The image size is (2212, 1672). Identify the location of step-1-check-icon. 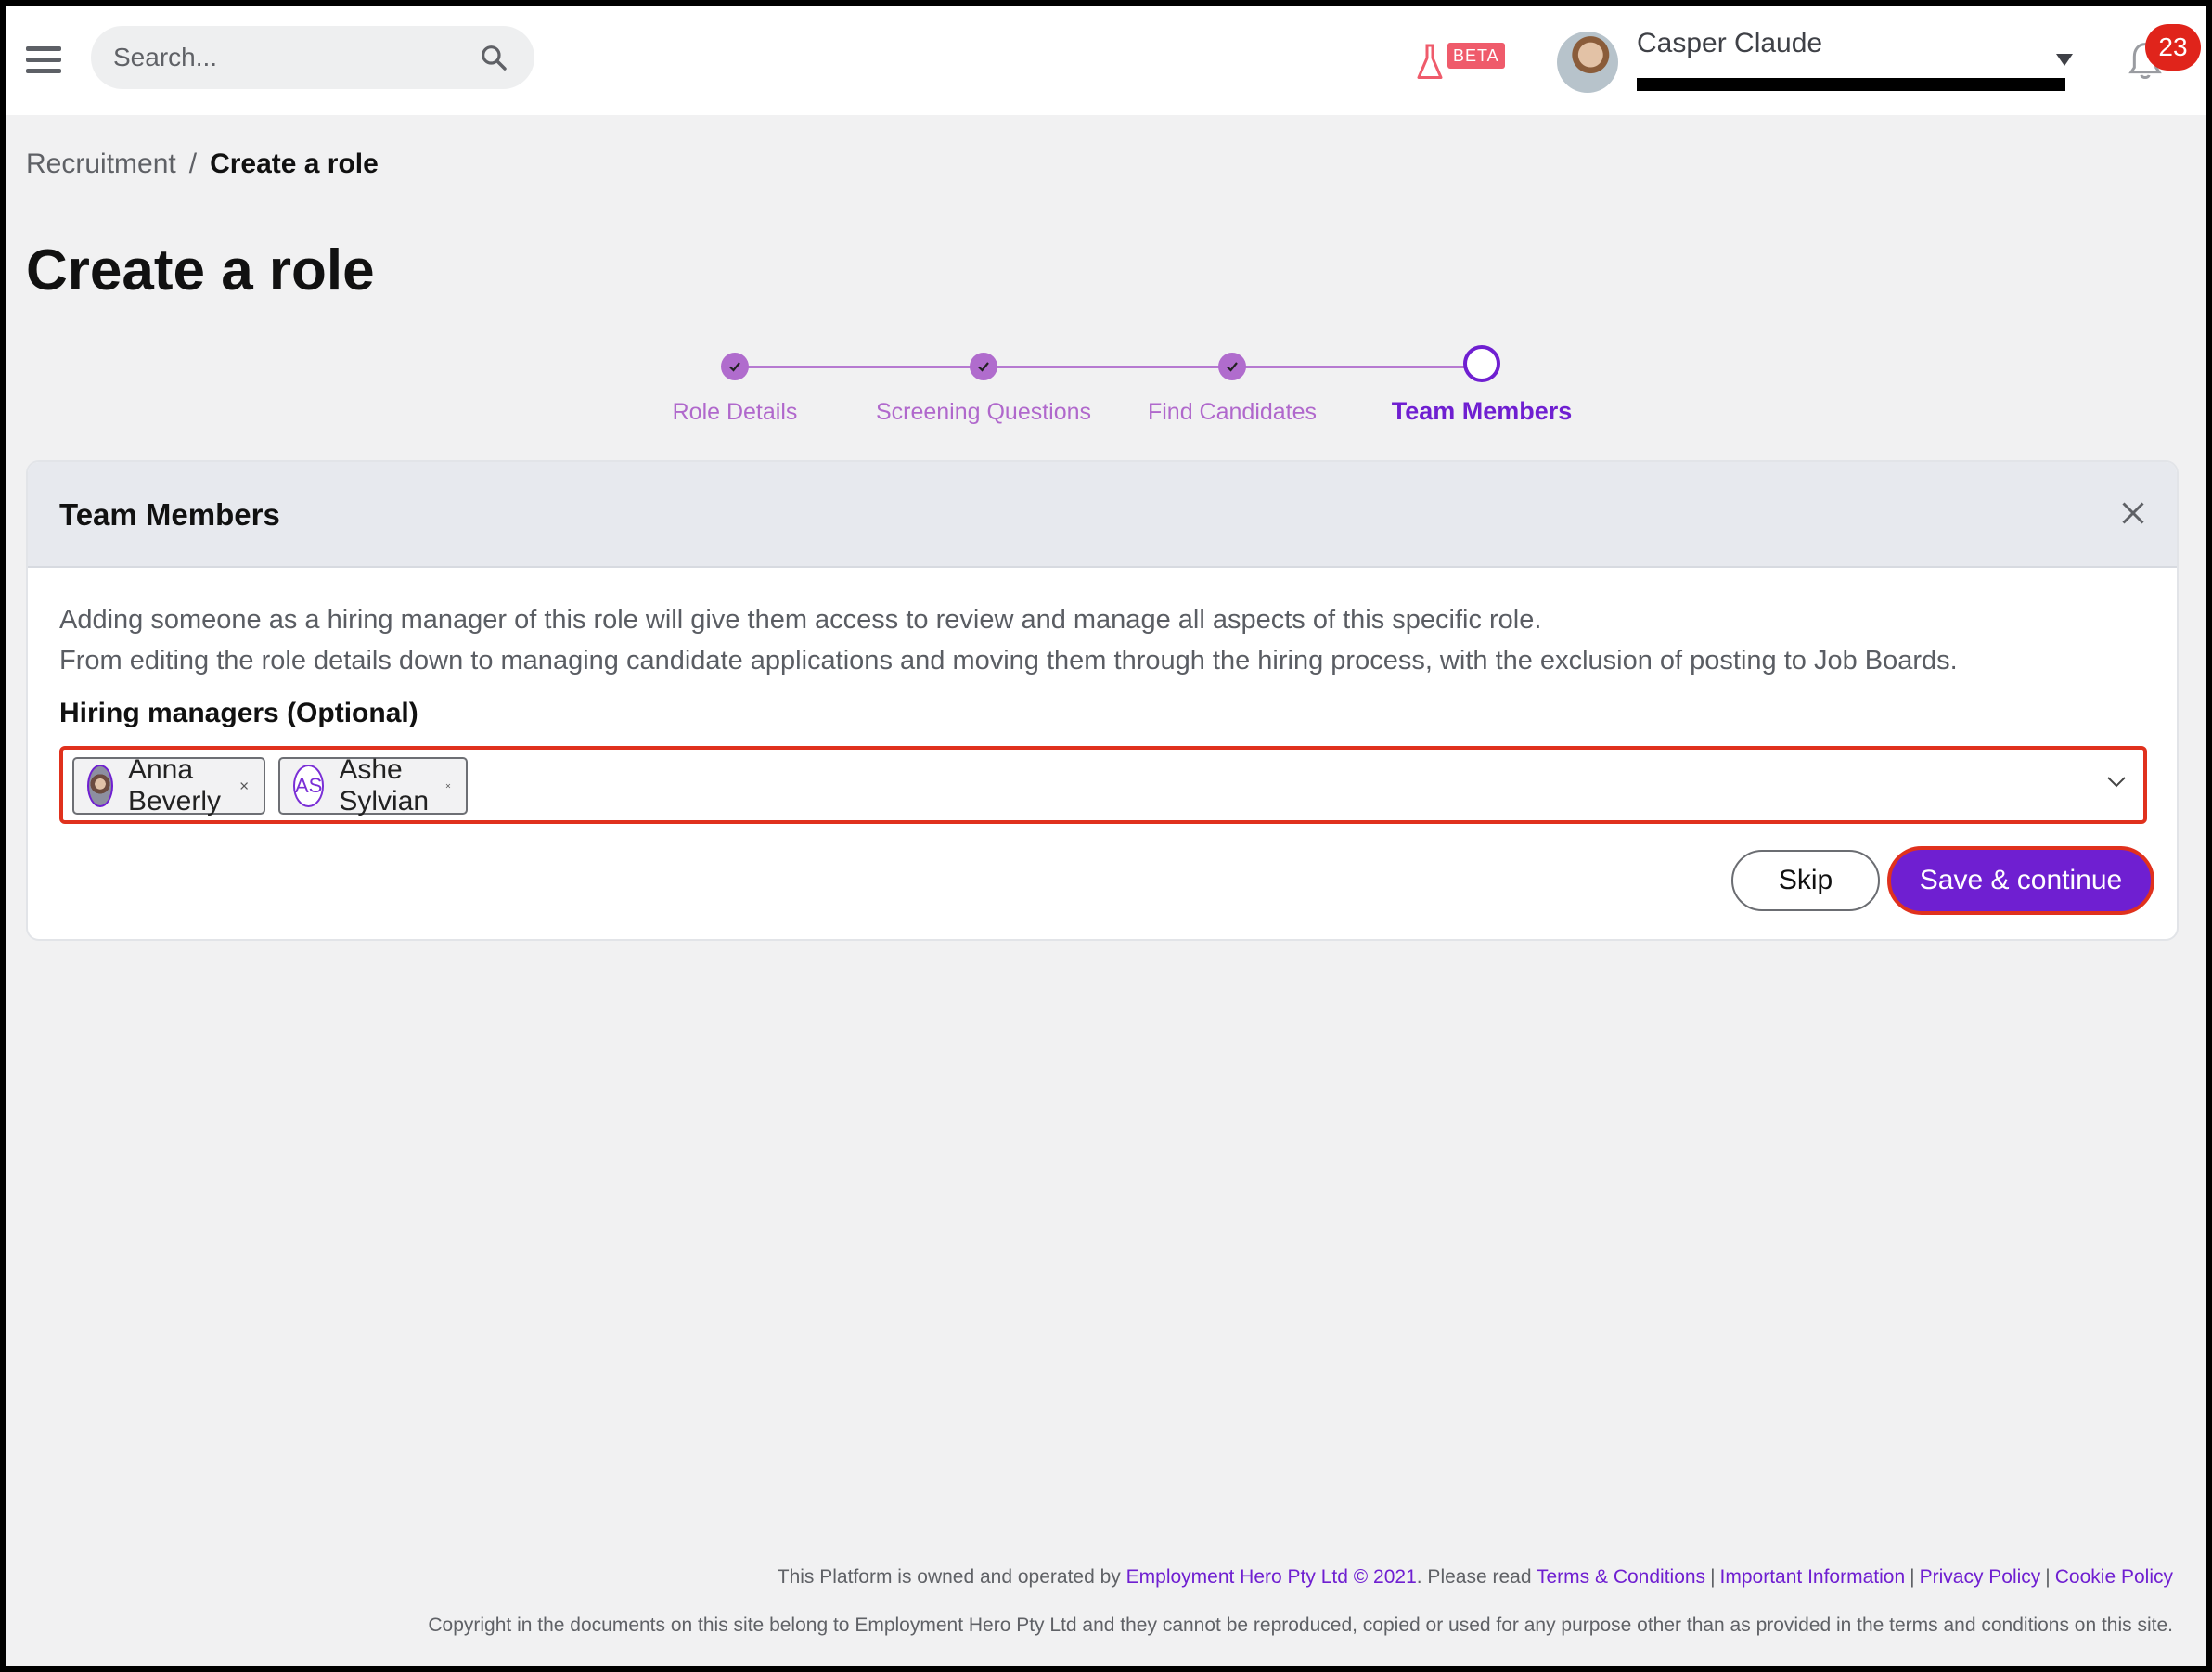
(735, 366).